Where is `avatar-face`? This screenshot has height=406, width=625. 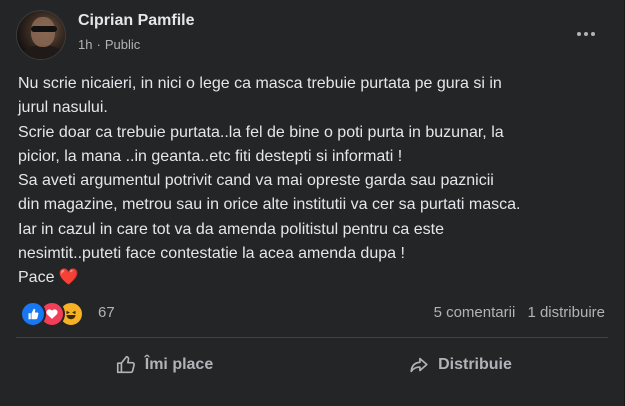
avatar-face is located at coordinates (43, 32).